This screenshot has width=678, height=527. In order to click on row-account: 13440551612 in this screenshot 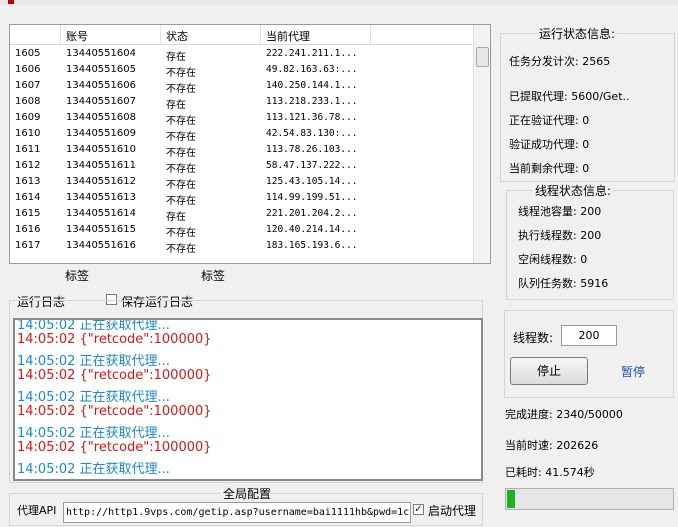, I will do `click(101, 181)`.